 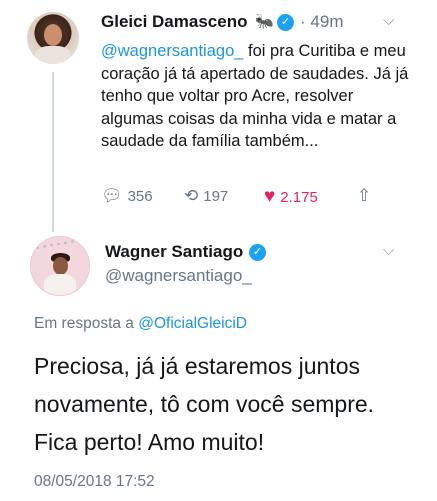 I want to click on share-icon: ⇧, so click(x=364, y=195).